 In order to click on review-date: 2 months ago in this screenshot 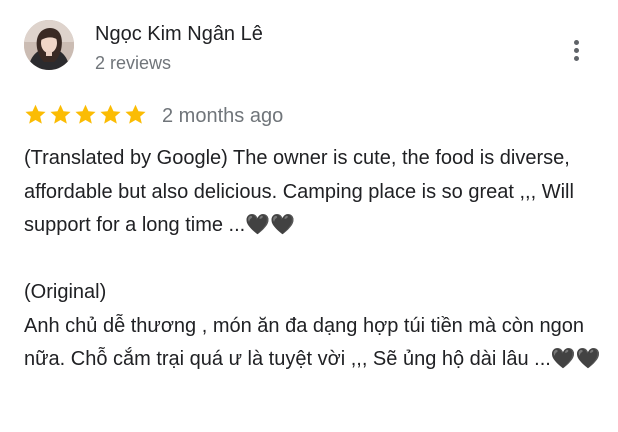, I will do `click(223, 116)`.